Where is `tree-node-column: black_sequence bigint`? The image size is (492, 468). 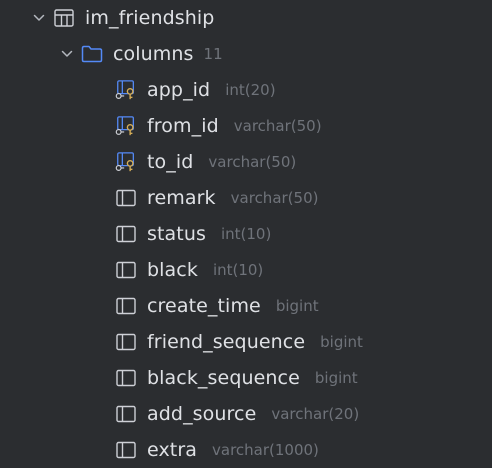
tree-node-column: black_sequence bigint is located at coordinates (246, 378).